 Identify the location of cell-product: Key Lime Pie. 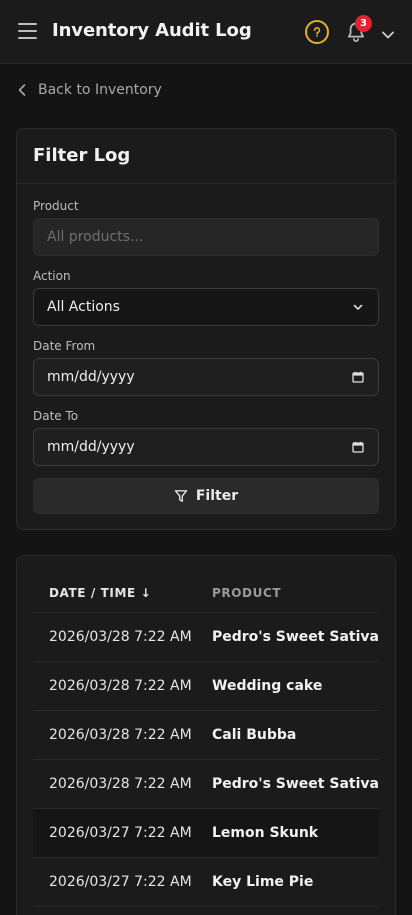
(263, 882).